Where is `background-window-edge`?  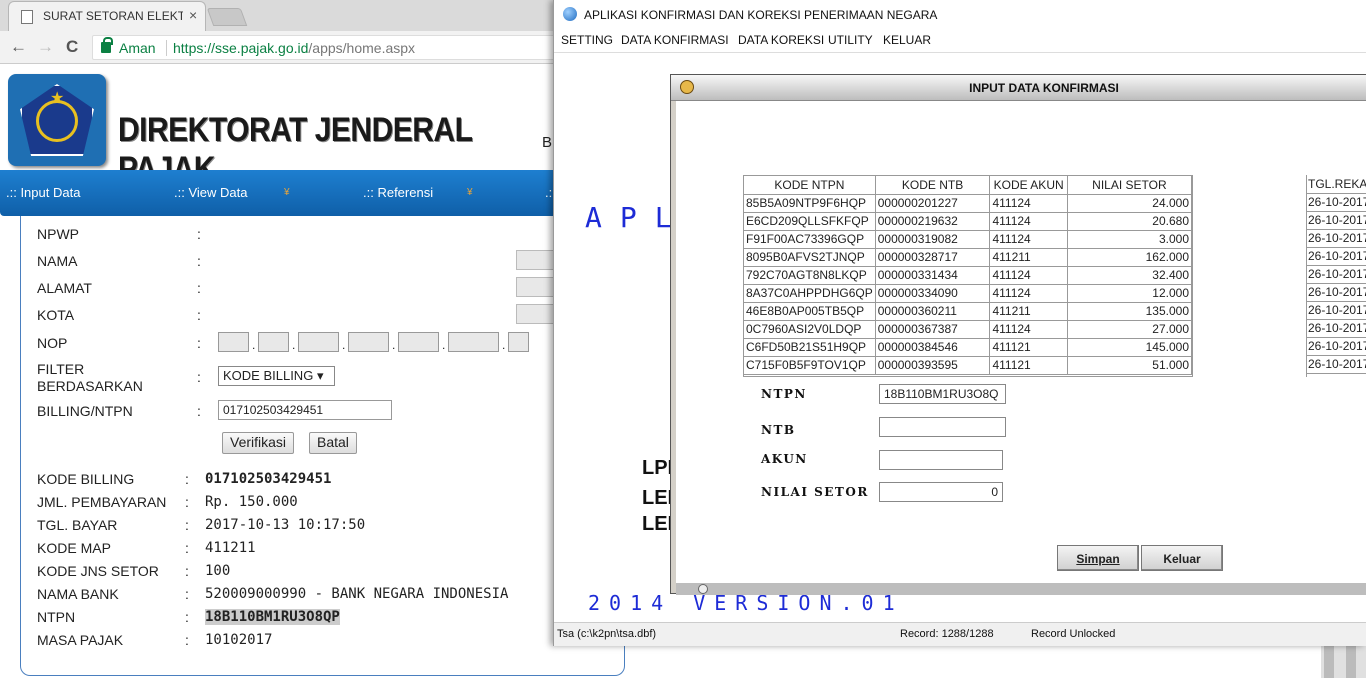 background-window-edge is located at coordinates (1343, 662).